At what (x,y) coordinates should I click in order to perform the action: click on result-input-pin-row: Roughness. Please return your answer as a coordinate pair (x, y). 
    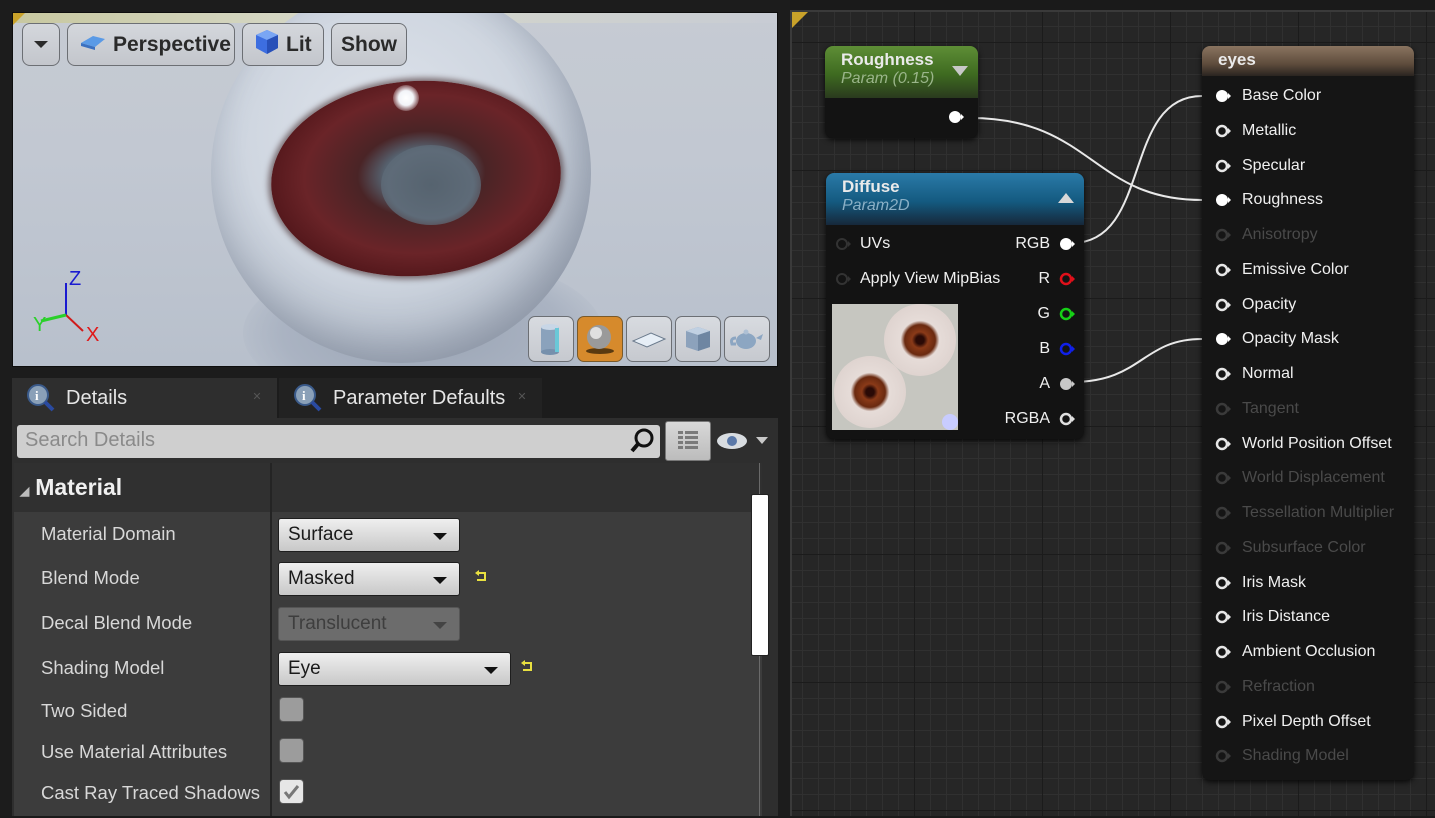
    Looking at the image, I should click on (1268, 200).